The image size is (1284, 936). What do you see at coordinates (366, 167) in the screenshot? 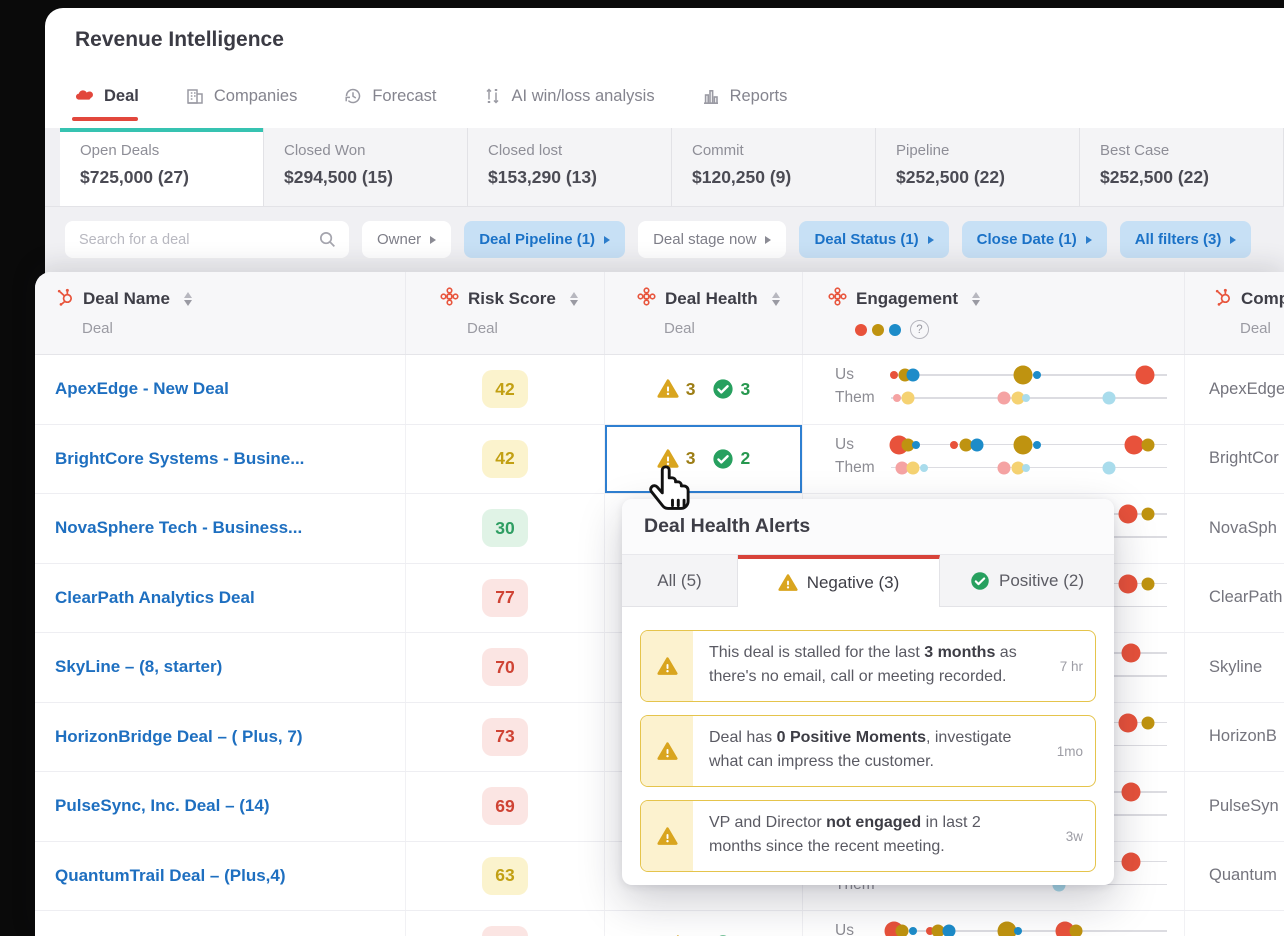
I see `summary-card-closed-won: Closed Won $294,500 (15)` at bounding box center [366, 167].